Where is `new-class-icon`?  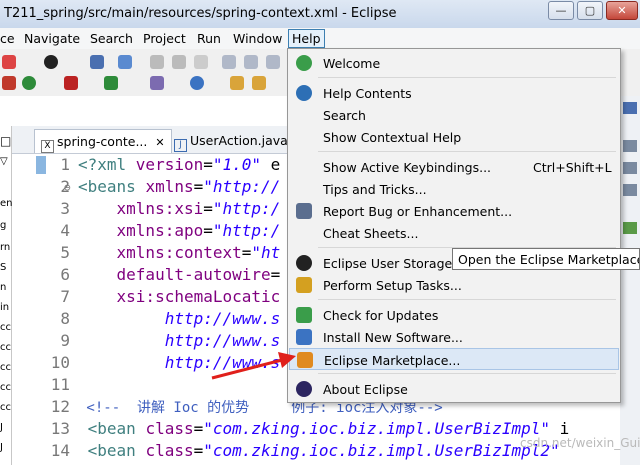 new-class-icon is located at coordinates (197, 83).